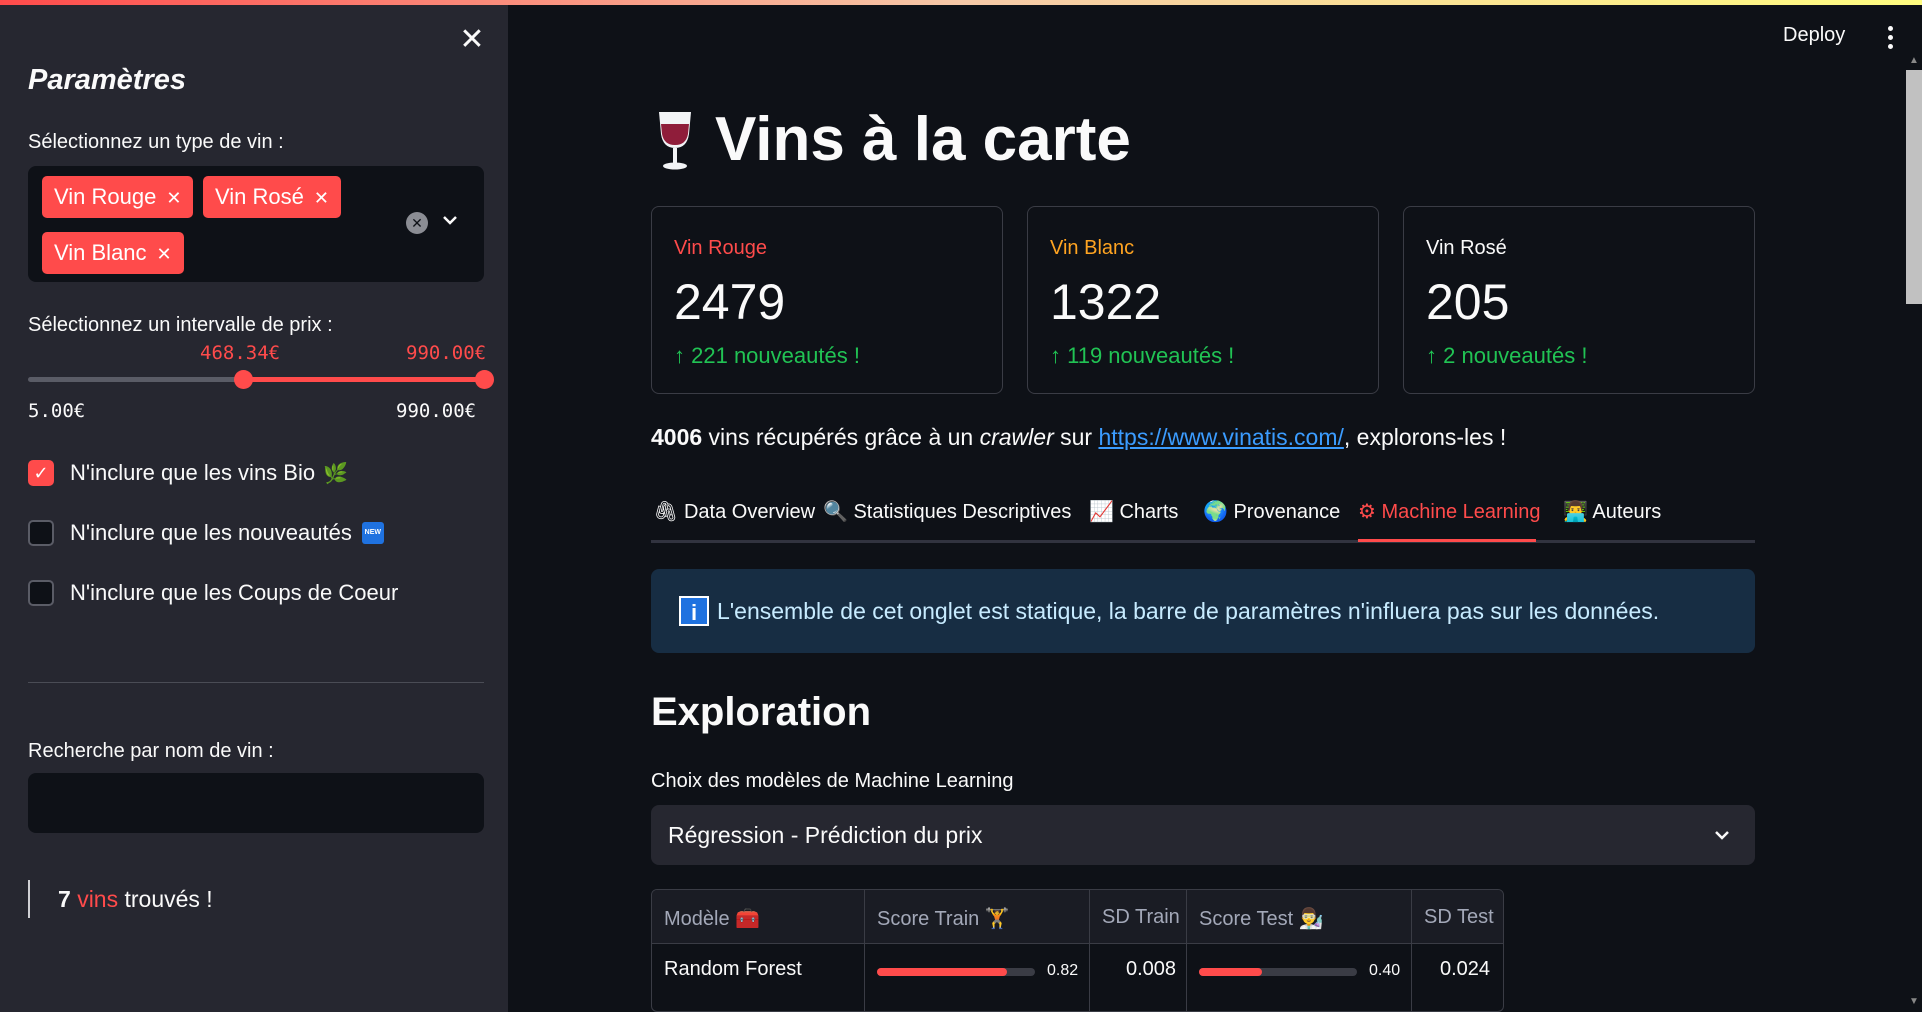  Describe the element at coordinates (256, 682) in the screenshot. I see `sidebar-divider` at that location.